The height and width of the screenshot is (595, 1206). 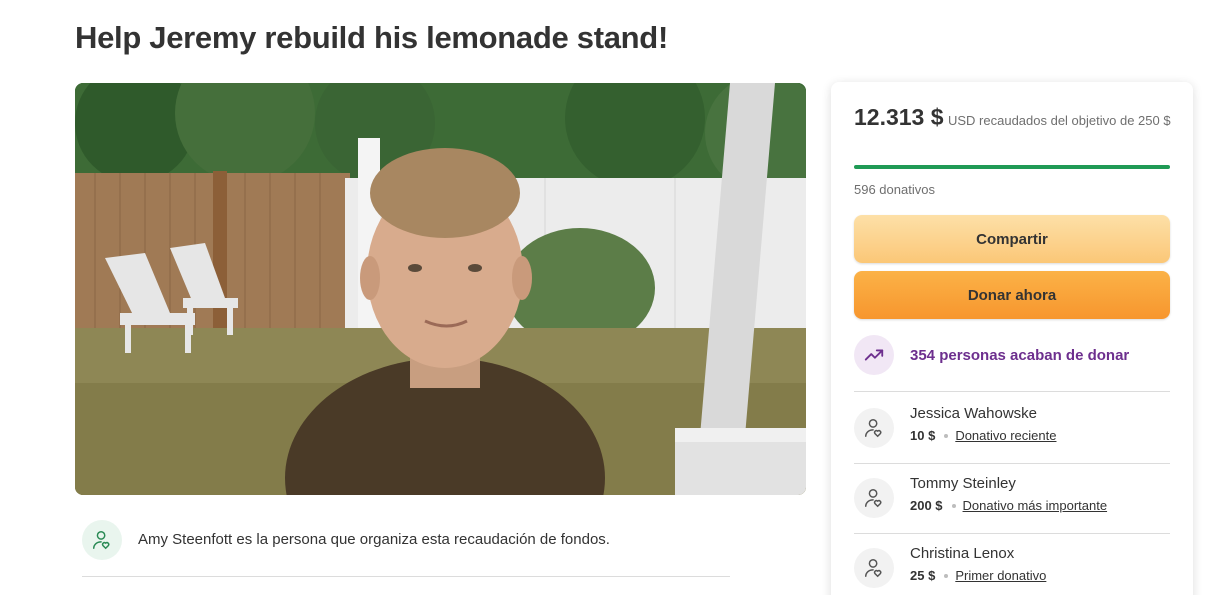 I want to click on amount-raised: 12.313 $, so click(x=899, y=117).